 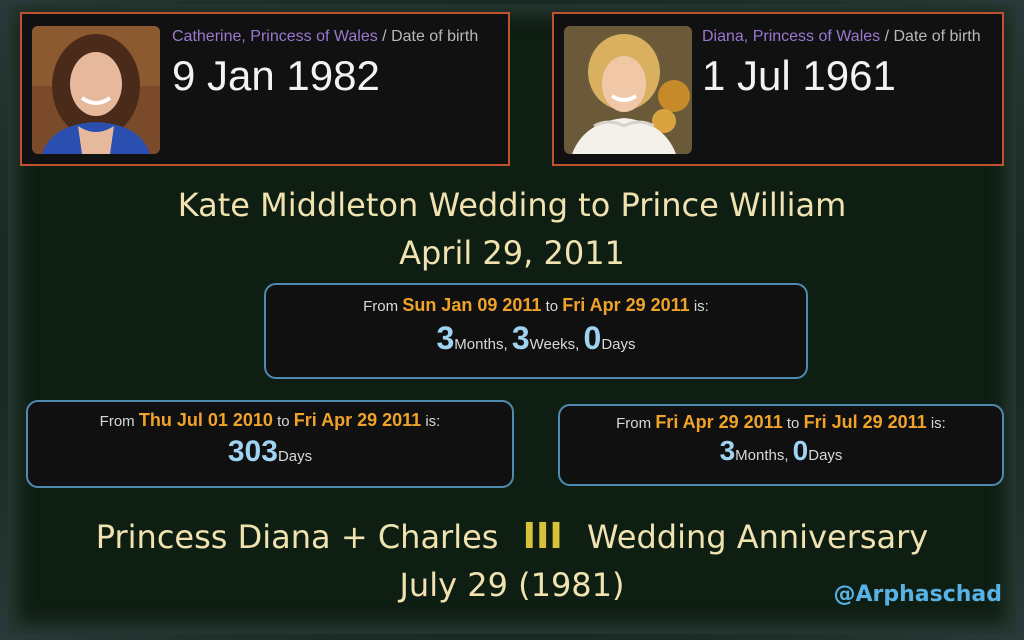 I want to click on catherine-birth-date: 9 Jan 1982, so click(x=276, y=75).